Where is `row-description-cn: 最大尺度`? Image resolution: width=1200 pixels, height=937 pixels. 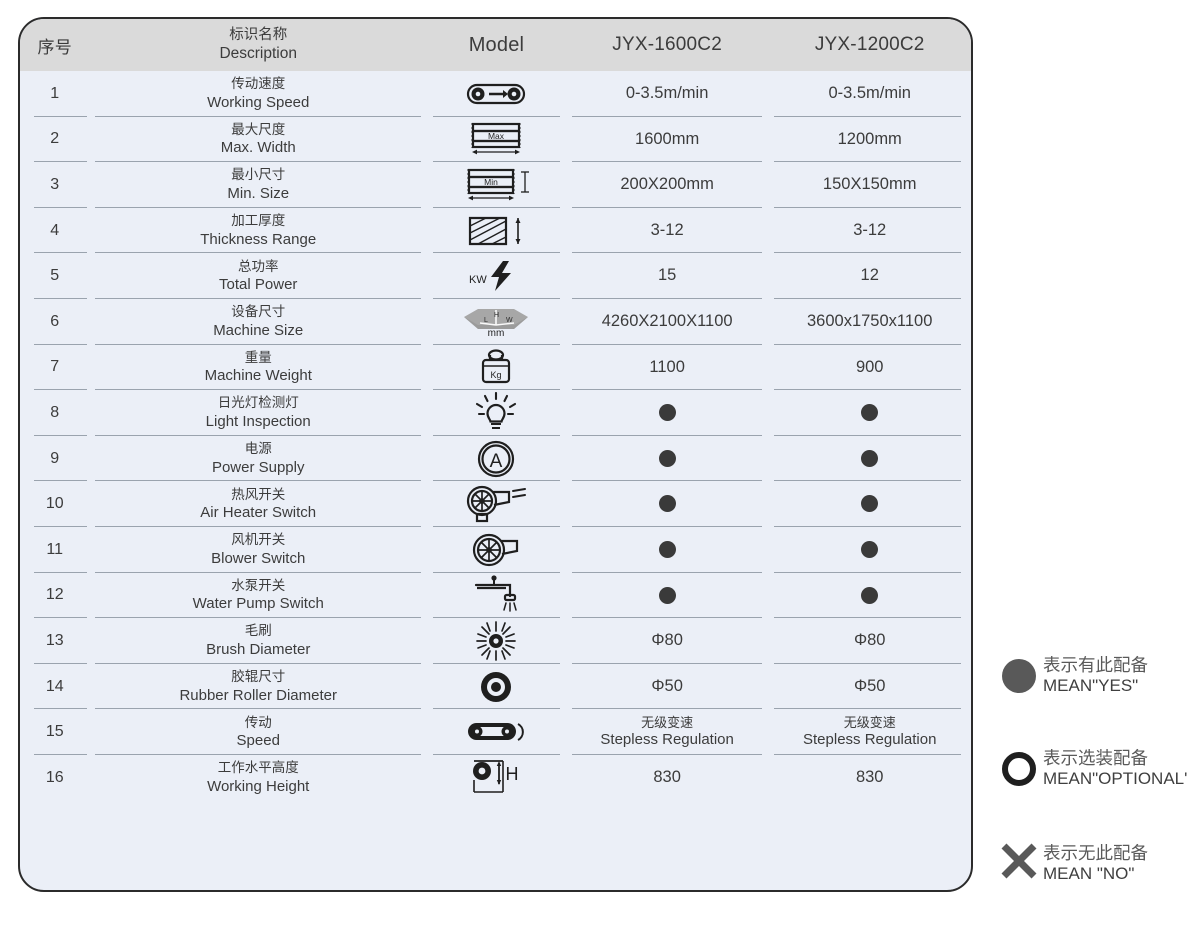 row-description-cn: 最大尺度 is located at coordinates (258, 129).